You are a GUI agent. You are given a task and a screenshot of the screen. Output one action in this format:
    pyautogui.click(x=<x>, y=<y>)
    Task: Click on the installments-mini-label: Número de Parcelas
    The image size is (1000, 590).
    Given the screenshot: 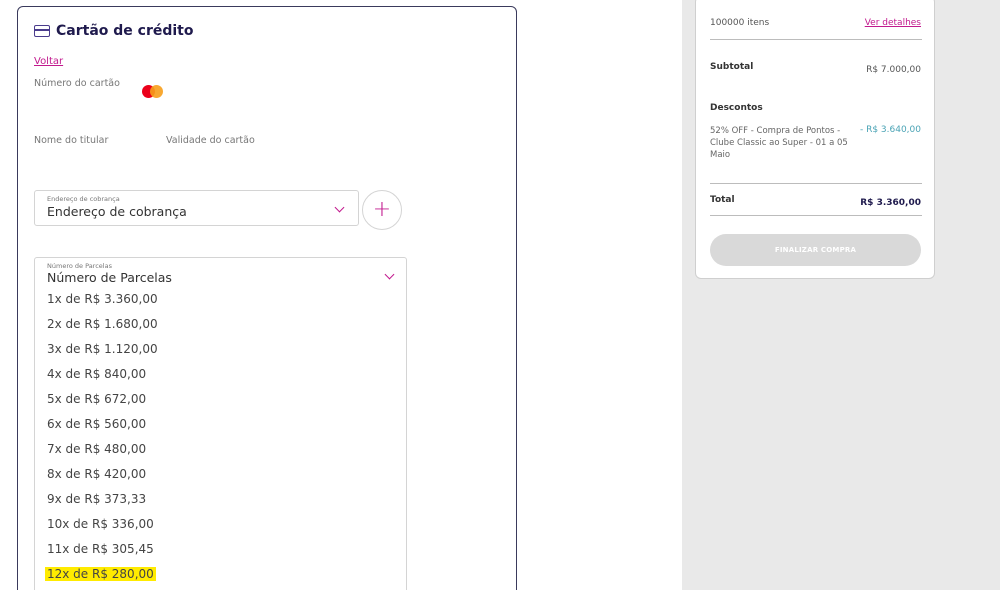 What is the action you would take?
    pyautogui.click(x=79, y=266)
    